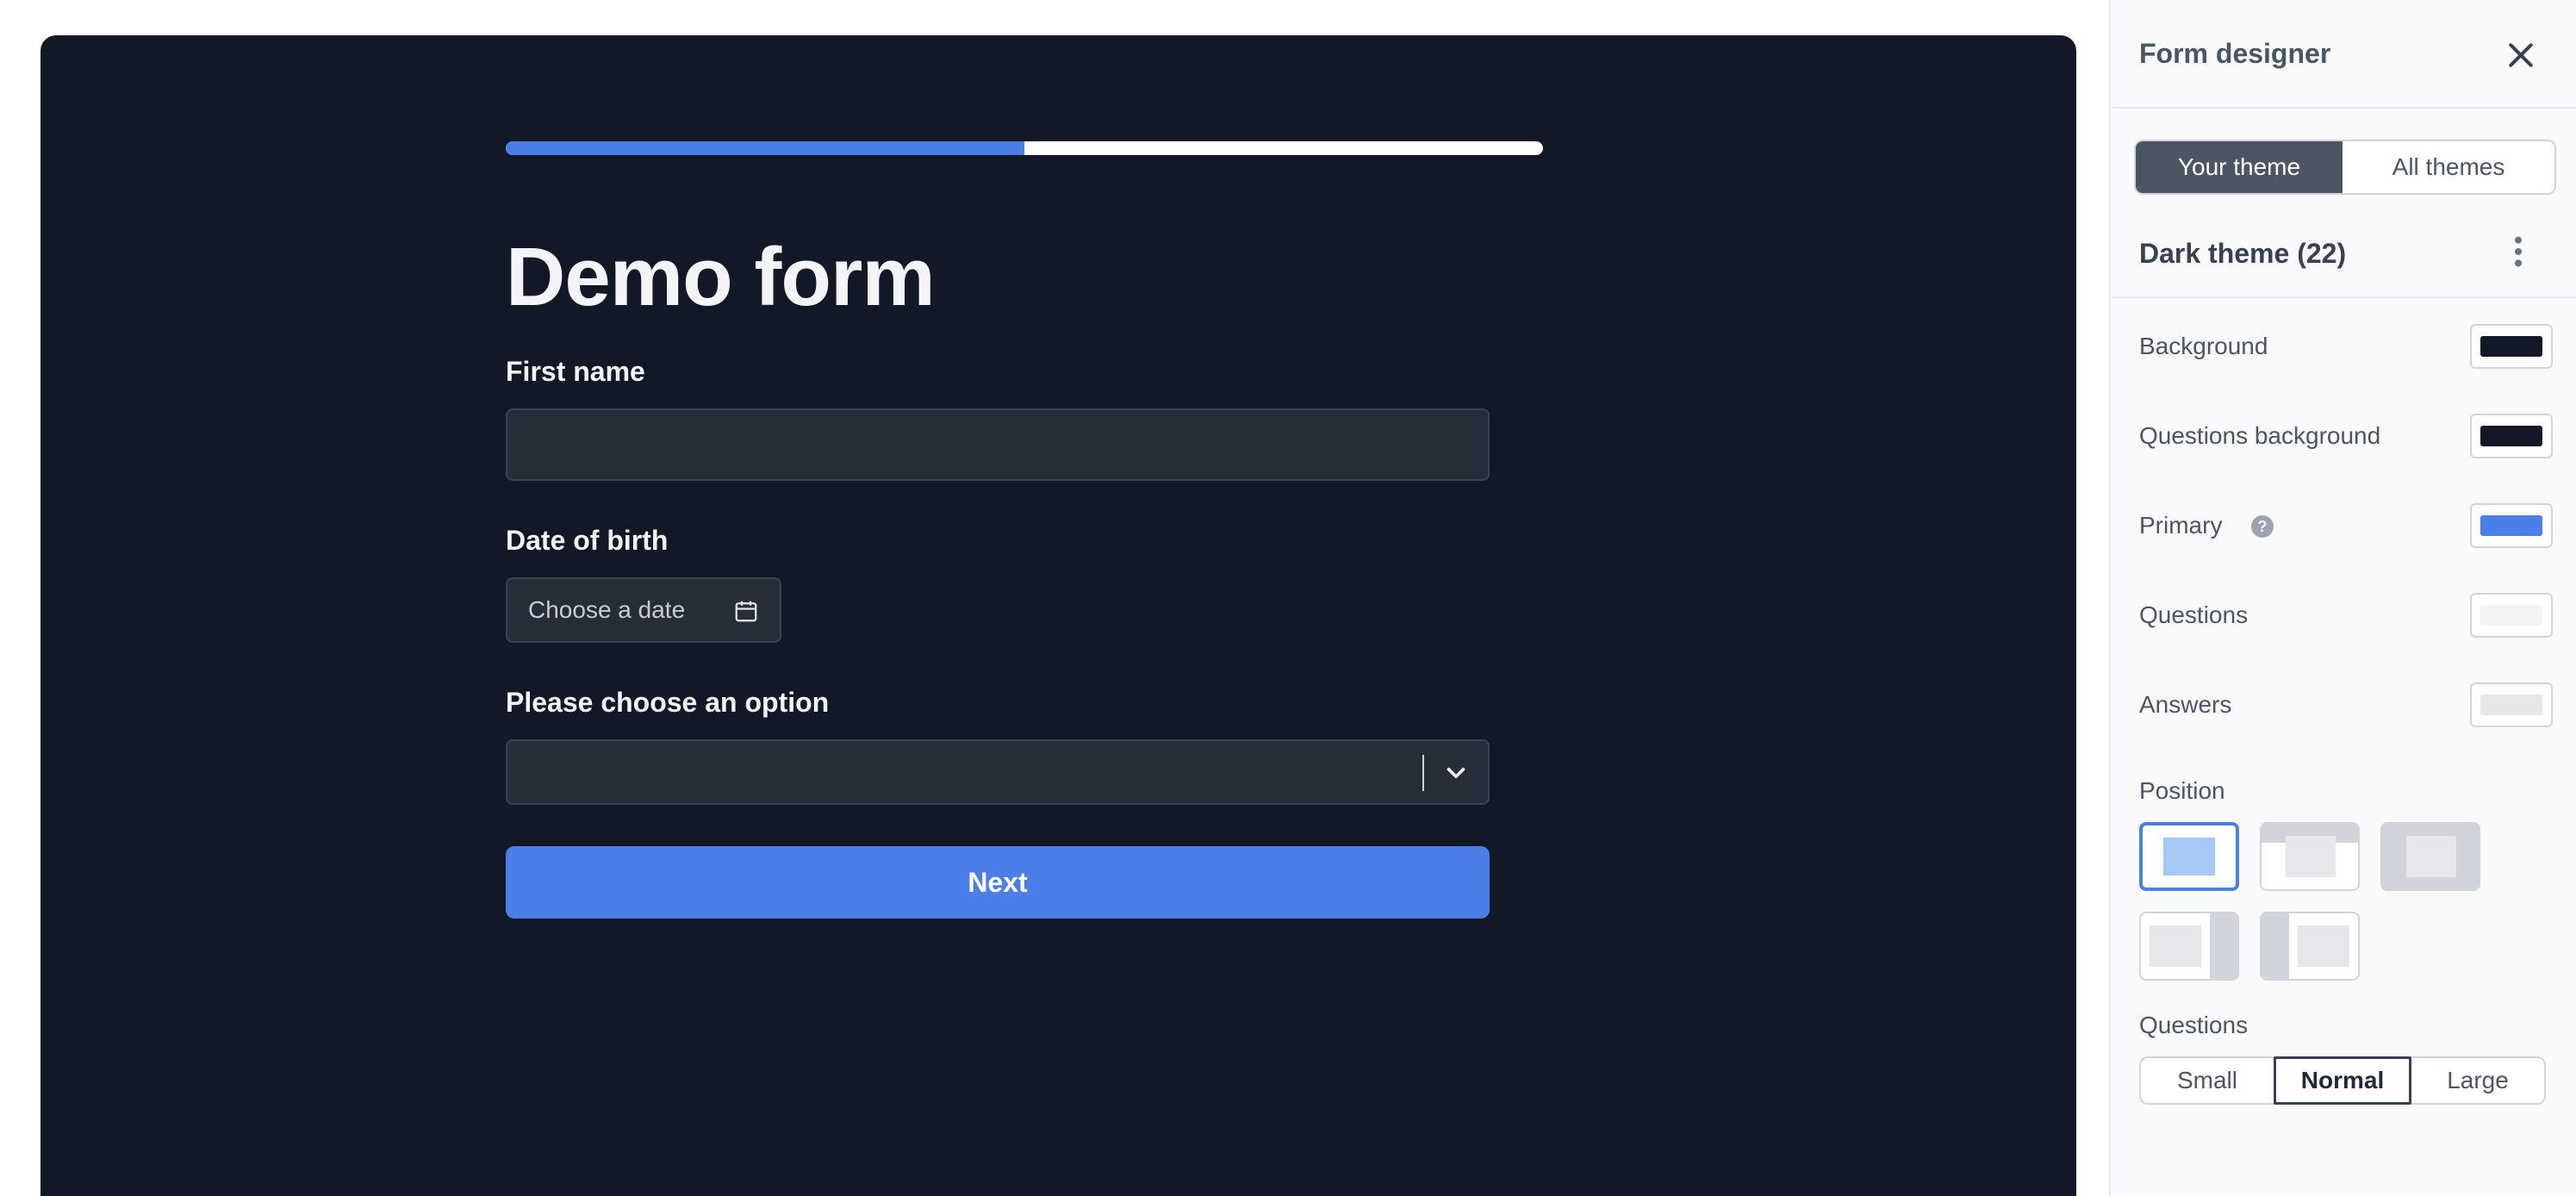  I want to click on color-swatch-answers, so click(2512, 704).